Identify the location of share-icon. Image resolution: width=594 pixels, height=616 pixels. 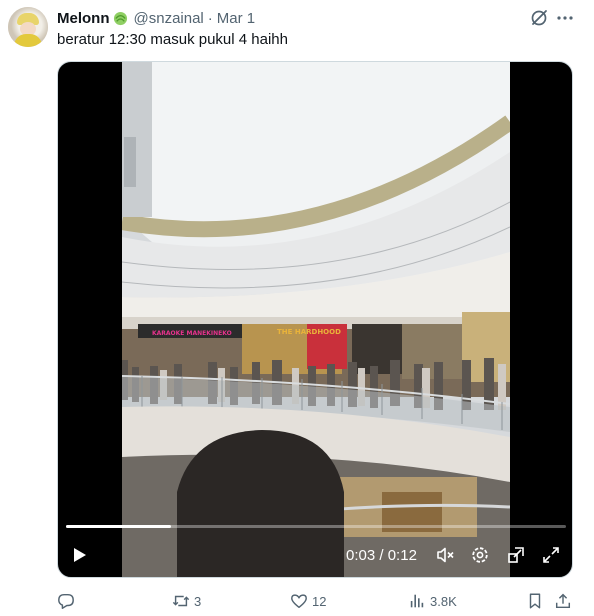
(563, 601).